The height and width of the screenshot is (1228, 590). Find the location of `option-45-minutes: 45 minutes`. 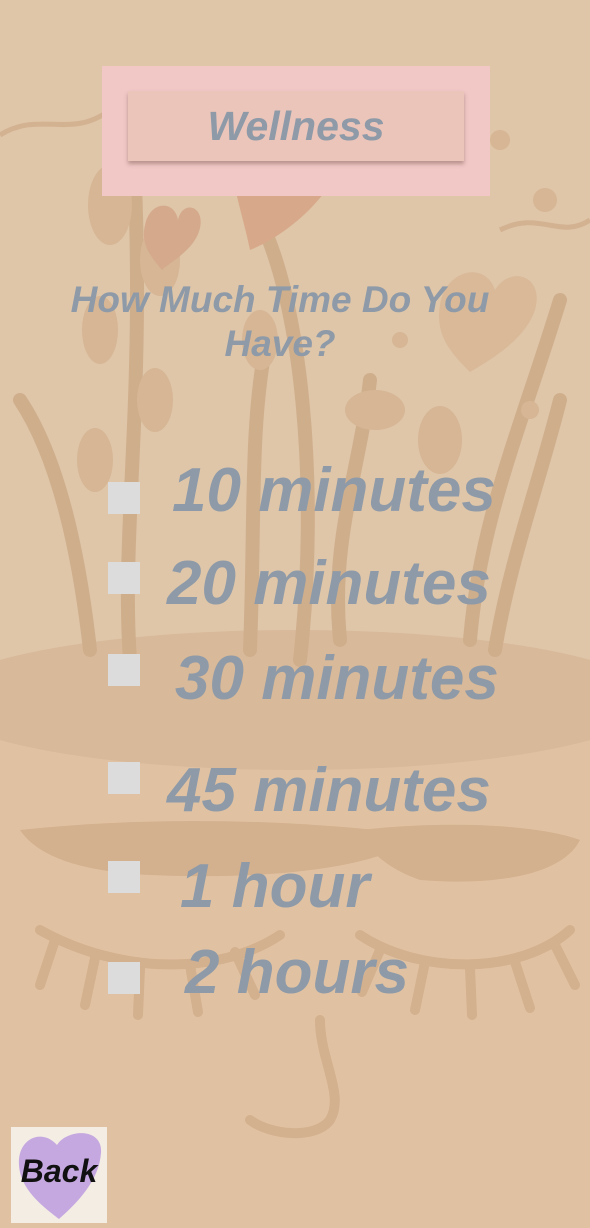

option-45-minutes: 45 minutes is located at coordinates (295, 792).